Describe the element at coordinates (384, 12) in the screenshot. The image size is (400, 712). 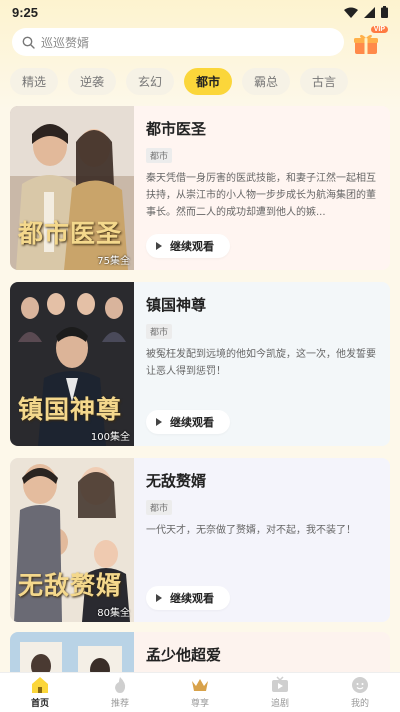
I see `battery-icon` at that location.